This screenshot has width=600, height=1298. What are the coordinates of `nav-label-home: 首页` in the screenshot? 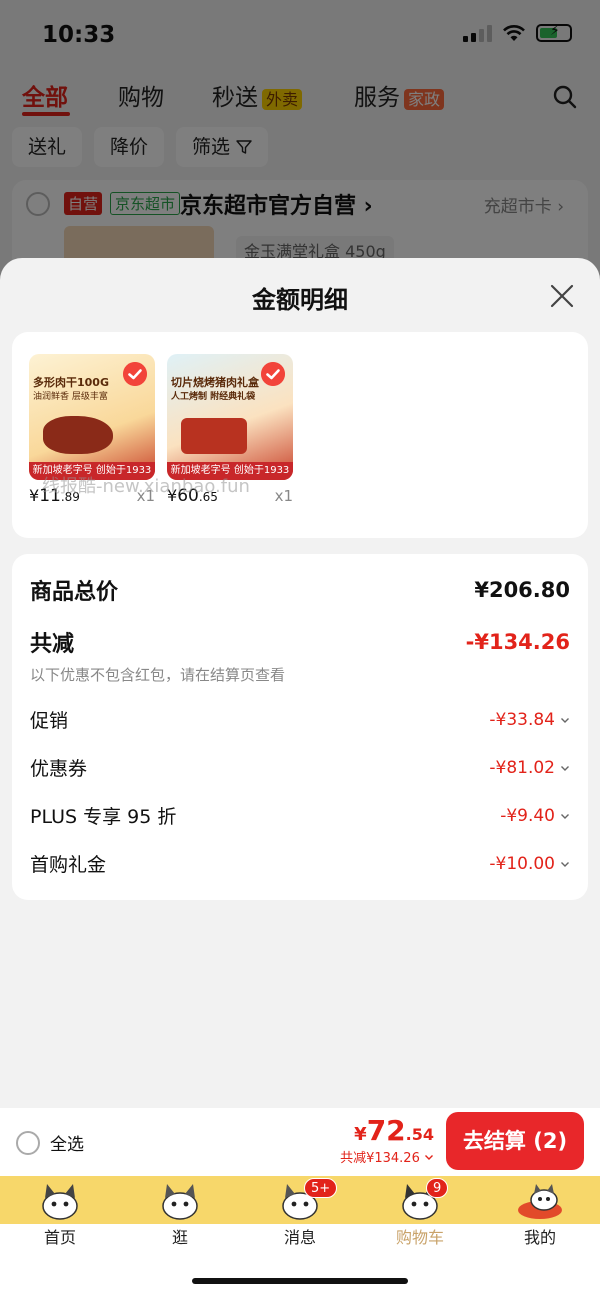 It's located at (59, 1237).